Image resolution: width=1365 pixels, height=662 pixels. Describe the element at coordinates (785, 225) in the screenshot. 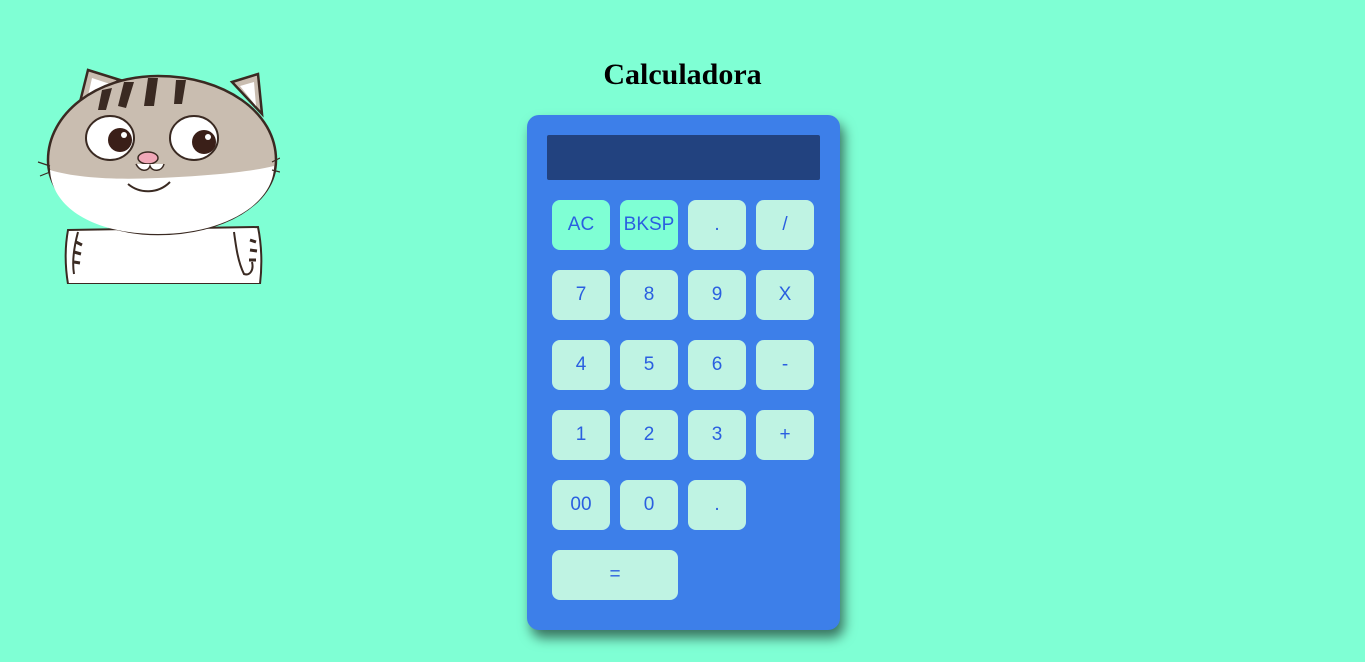

I see `divide-button: /` at that location.